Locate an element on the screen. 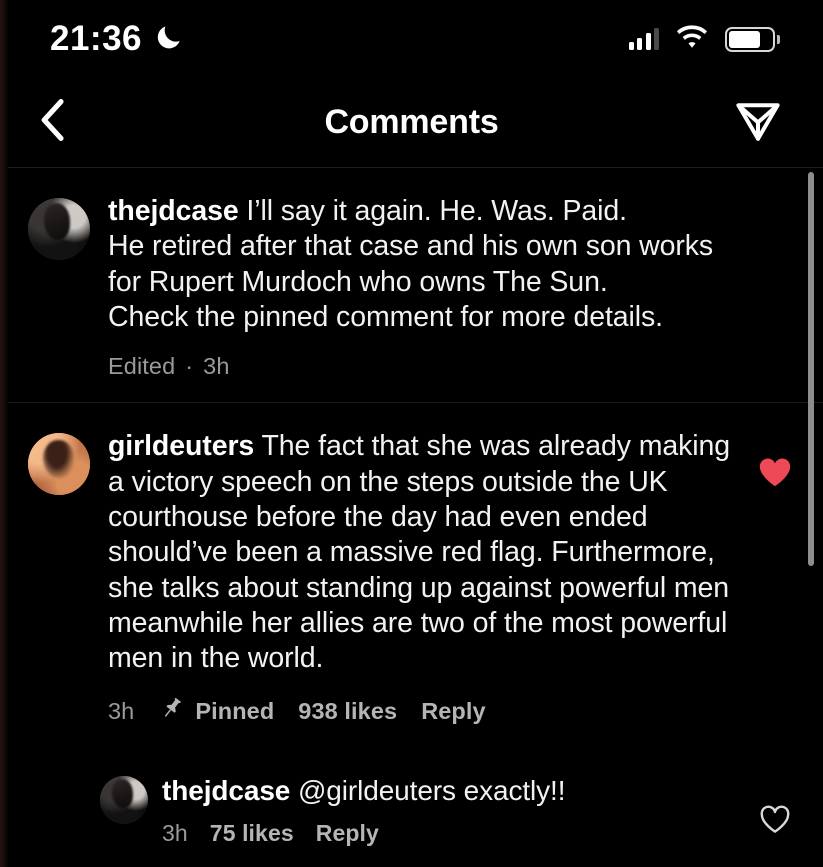 The height and width of the screenshot is (867, 823). like-count: 938 likes is located at coordinates (348, 710).